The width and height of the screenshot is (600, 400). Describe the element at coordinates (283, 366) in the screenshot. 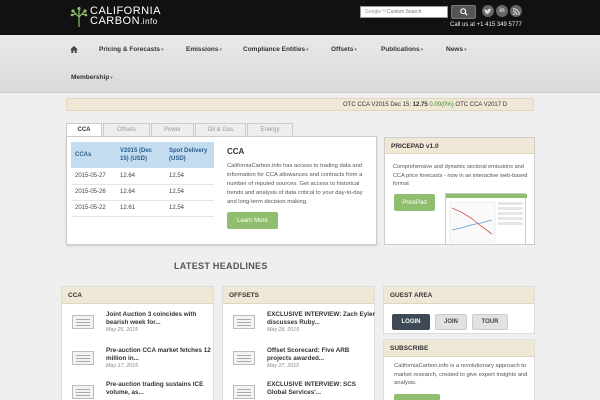

I see `news-date: May 27, 2015` at that location.